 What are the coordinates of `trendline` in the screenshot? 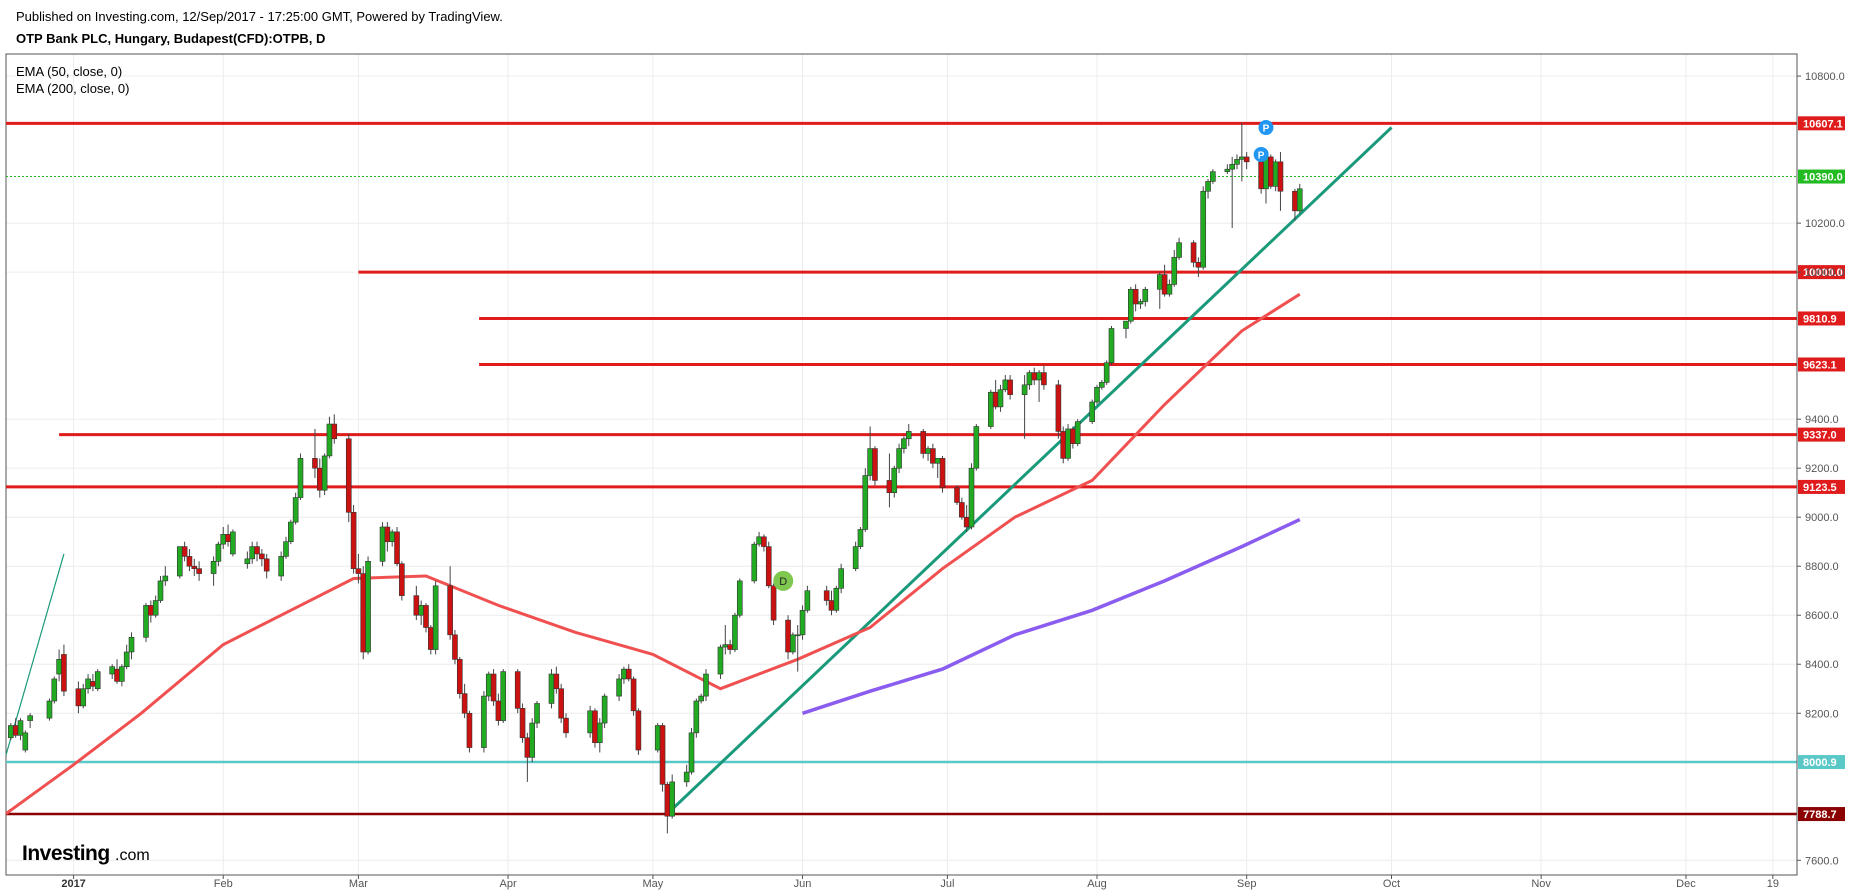 It's located at (35, 654).